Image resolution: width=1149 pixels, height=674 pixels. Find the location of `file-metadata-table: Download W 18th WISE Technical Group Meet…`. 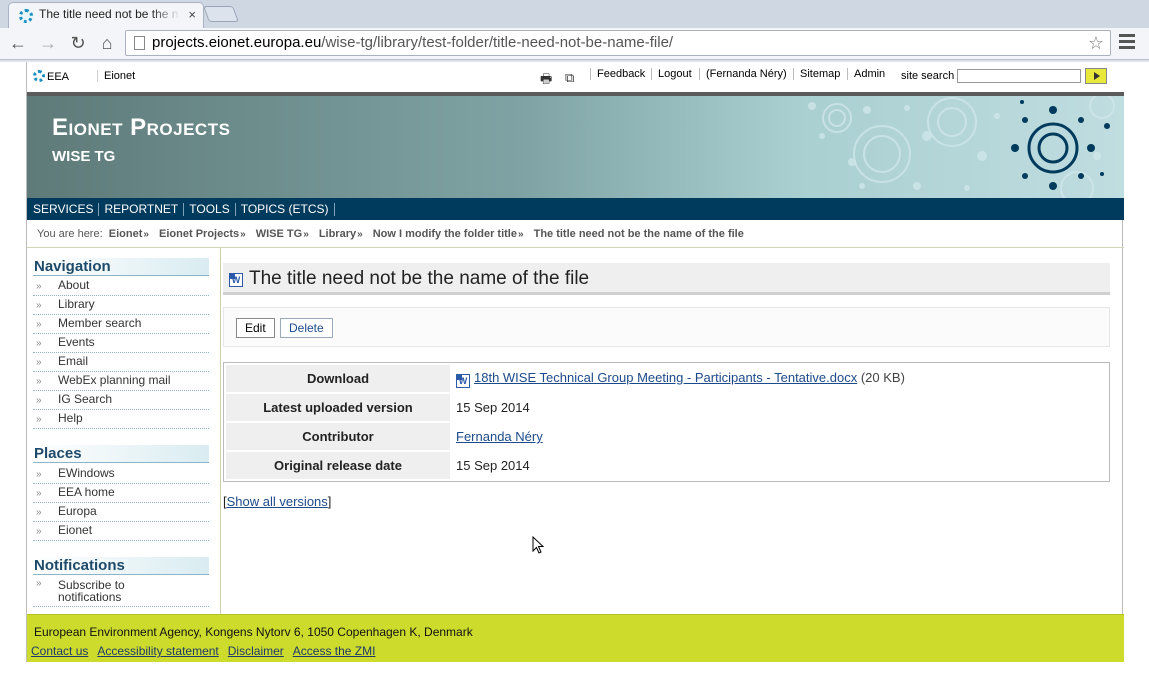

file-metadata-table: Download W 18th WISE Technical Group Meet… is located at coordinates (666, 422).